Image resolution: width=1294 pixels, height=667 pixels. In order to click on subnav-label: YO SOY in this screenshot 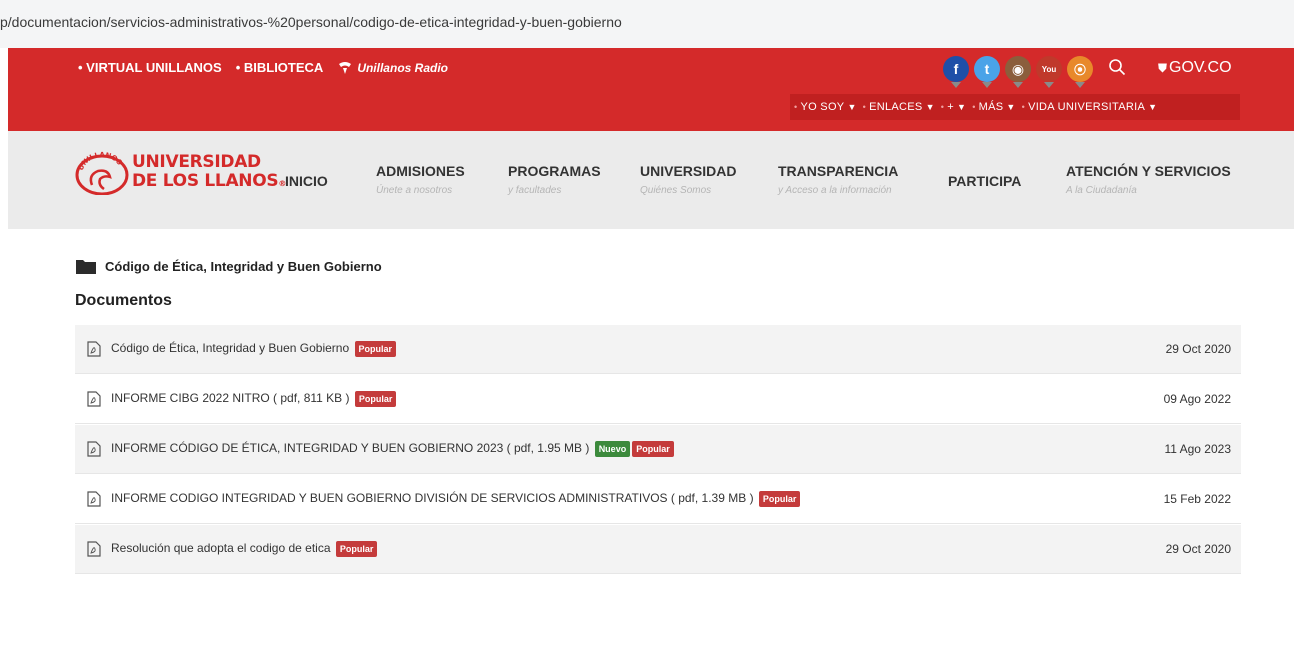, I will do `click(822, 107)`.